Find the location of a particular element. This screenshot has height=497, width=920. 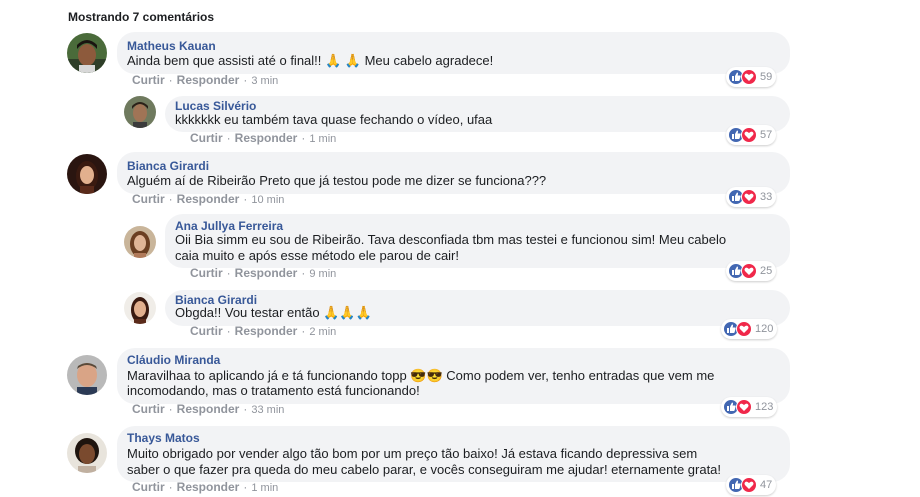

comment-actions: Curtir · Responder · 33 min is located at coordinates (208, 409).